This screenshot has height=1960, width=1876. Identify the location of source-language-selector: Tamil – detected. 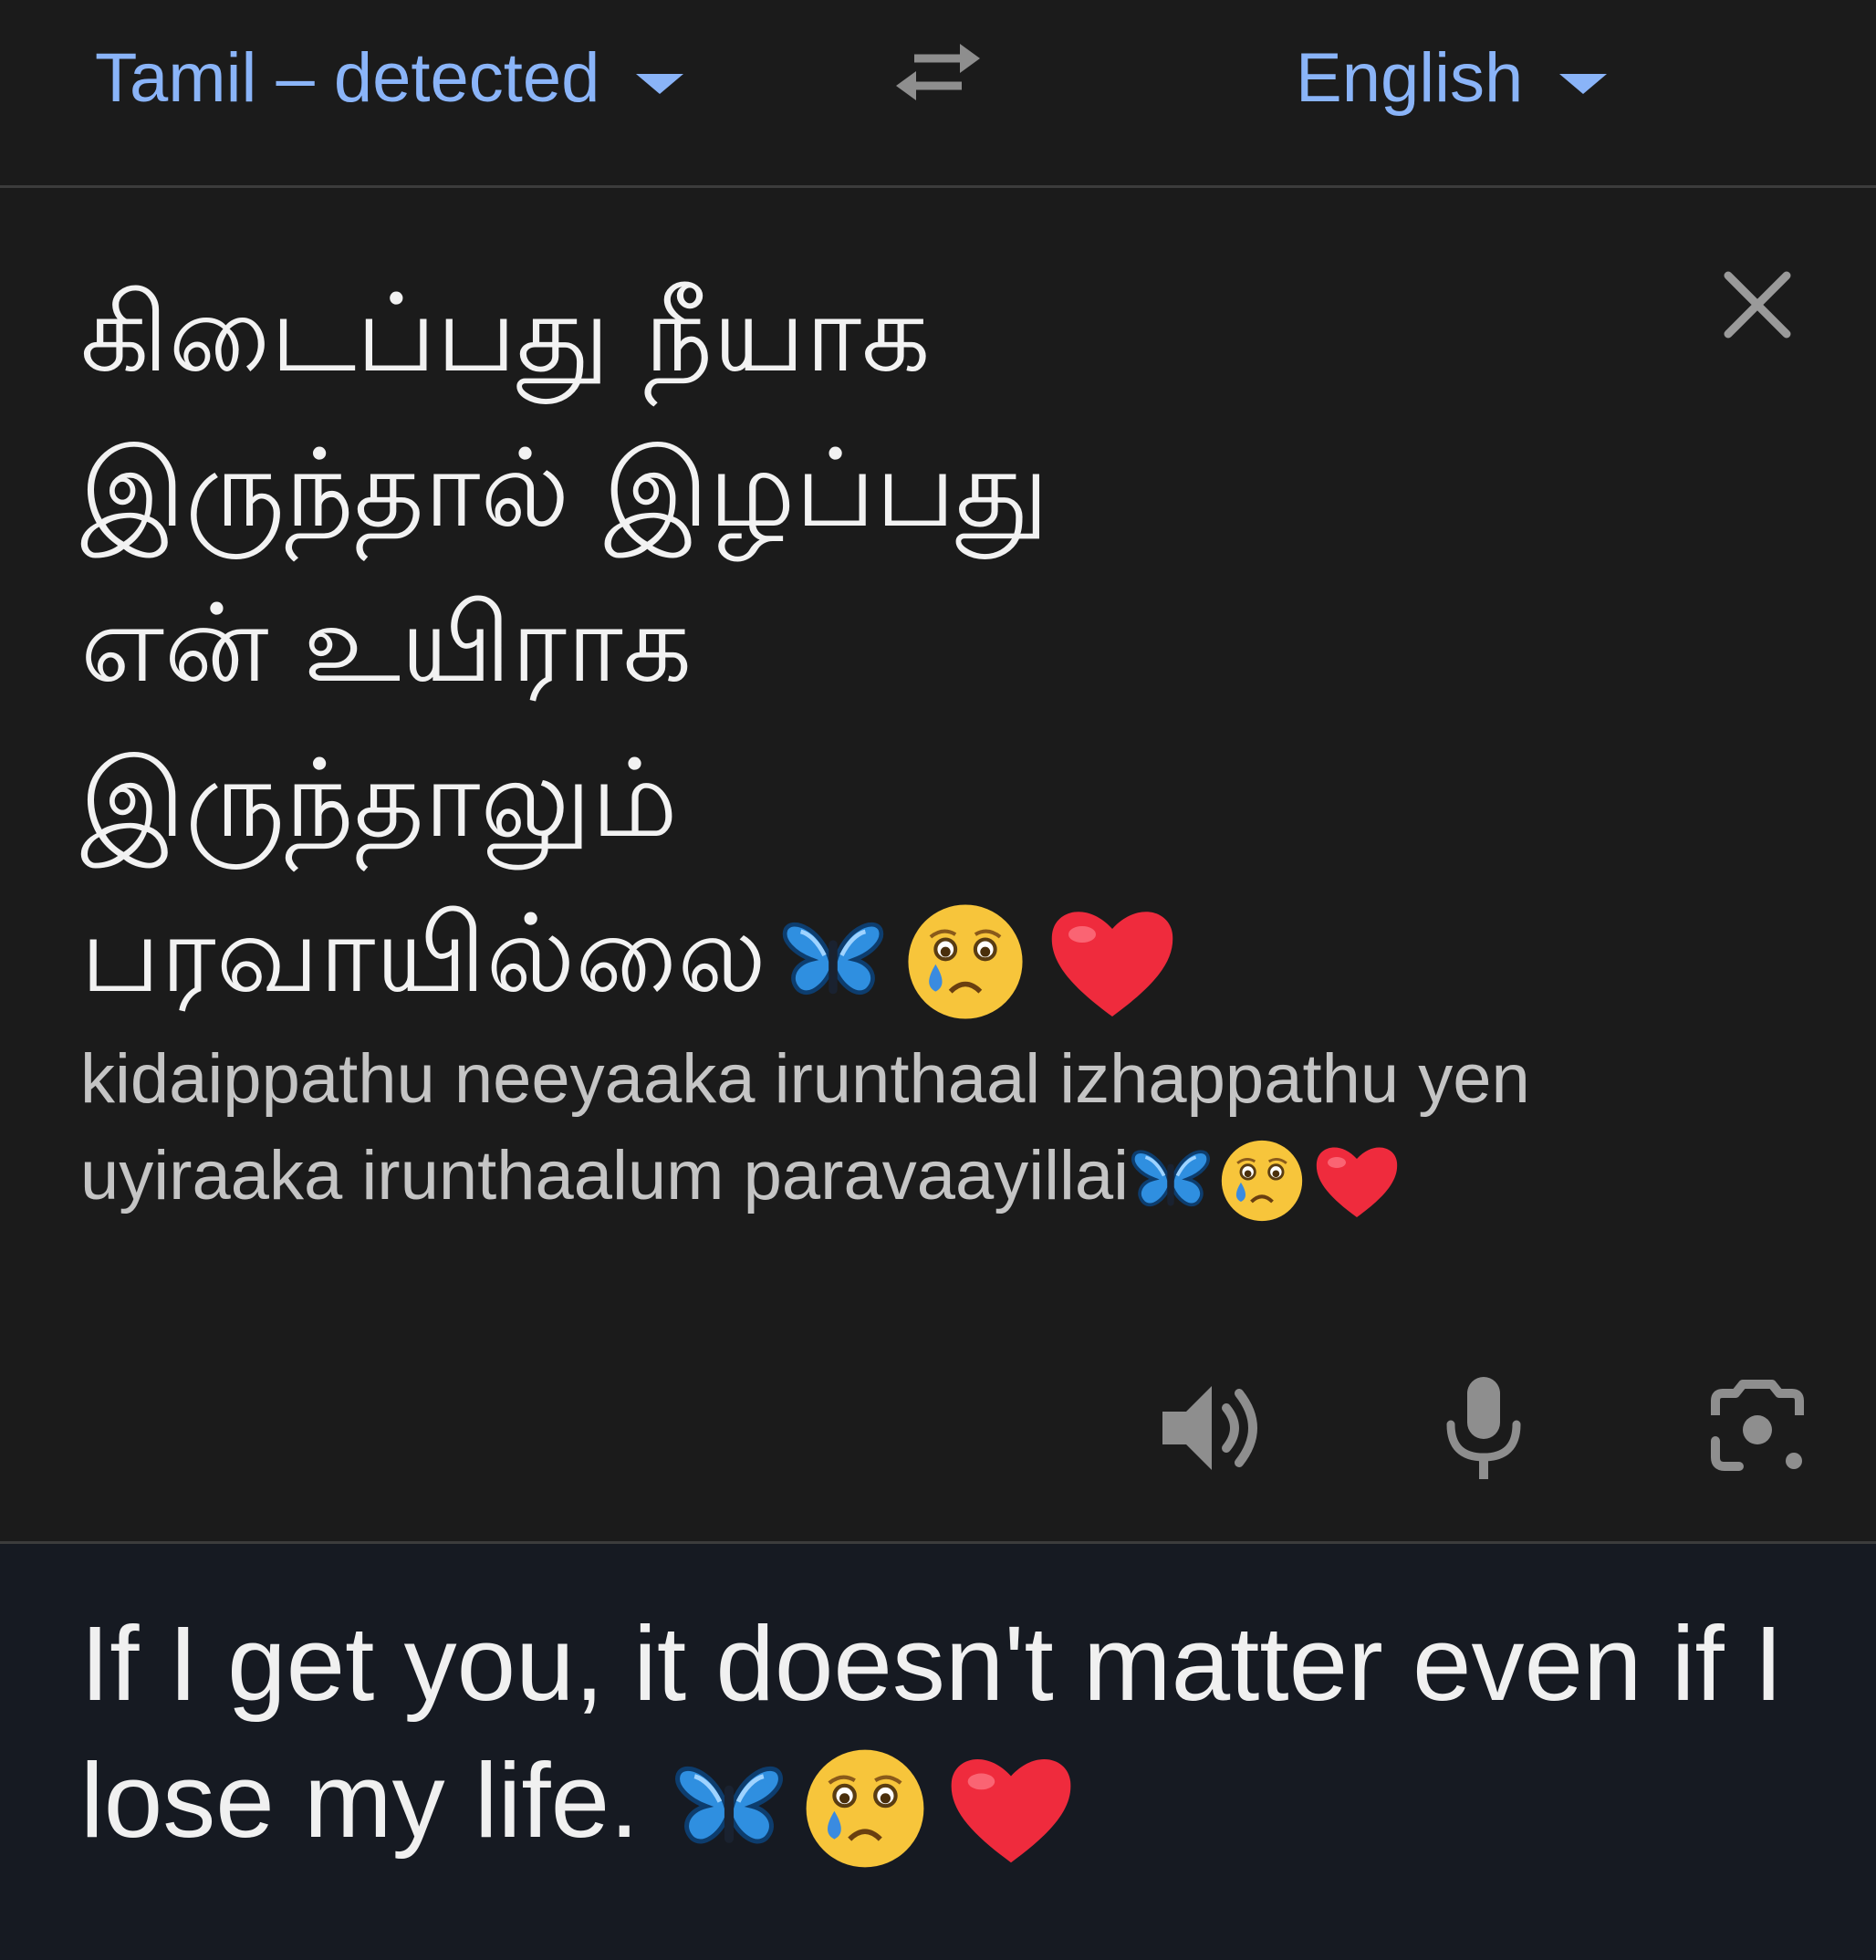
(389, 77).